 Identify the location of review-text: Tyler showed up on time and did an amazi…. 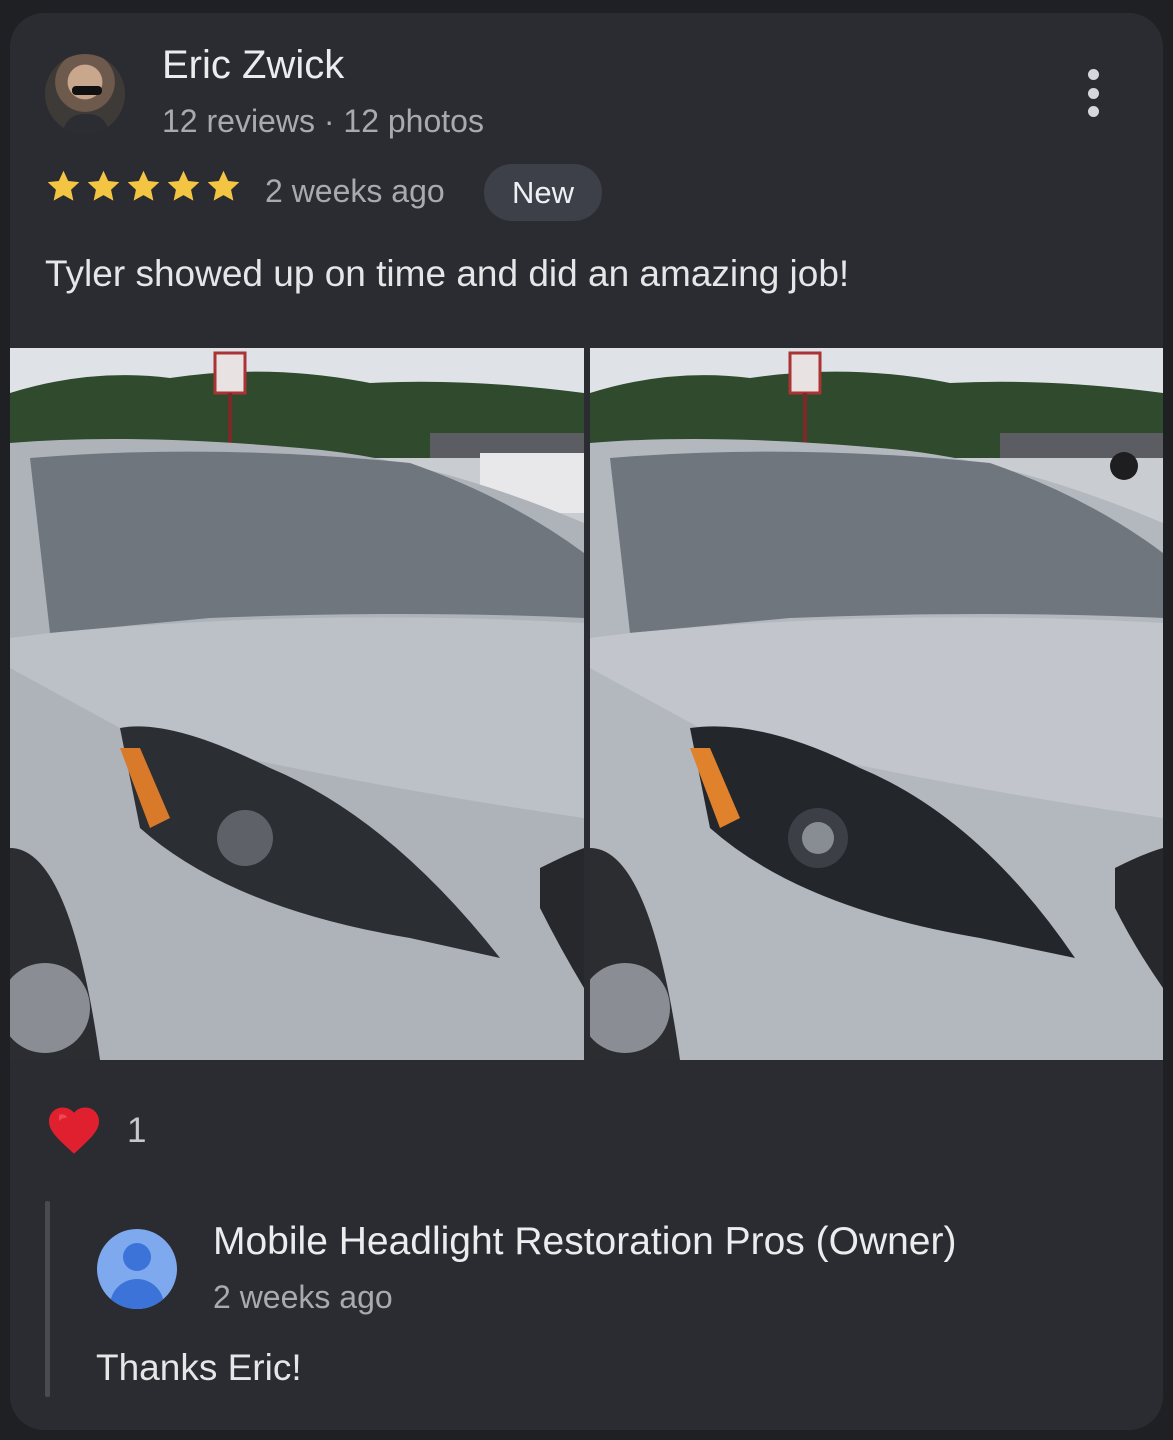
(447, 273).